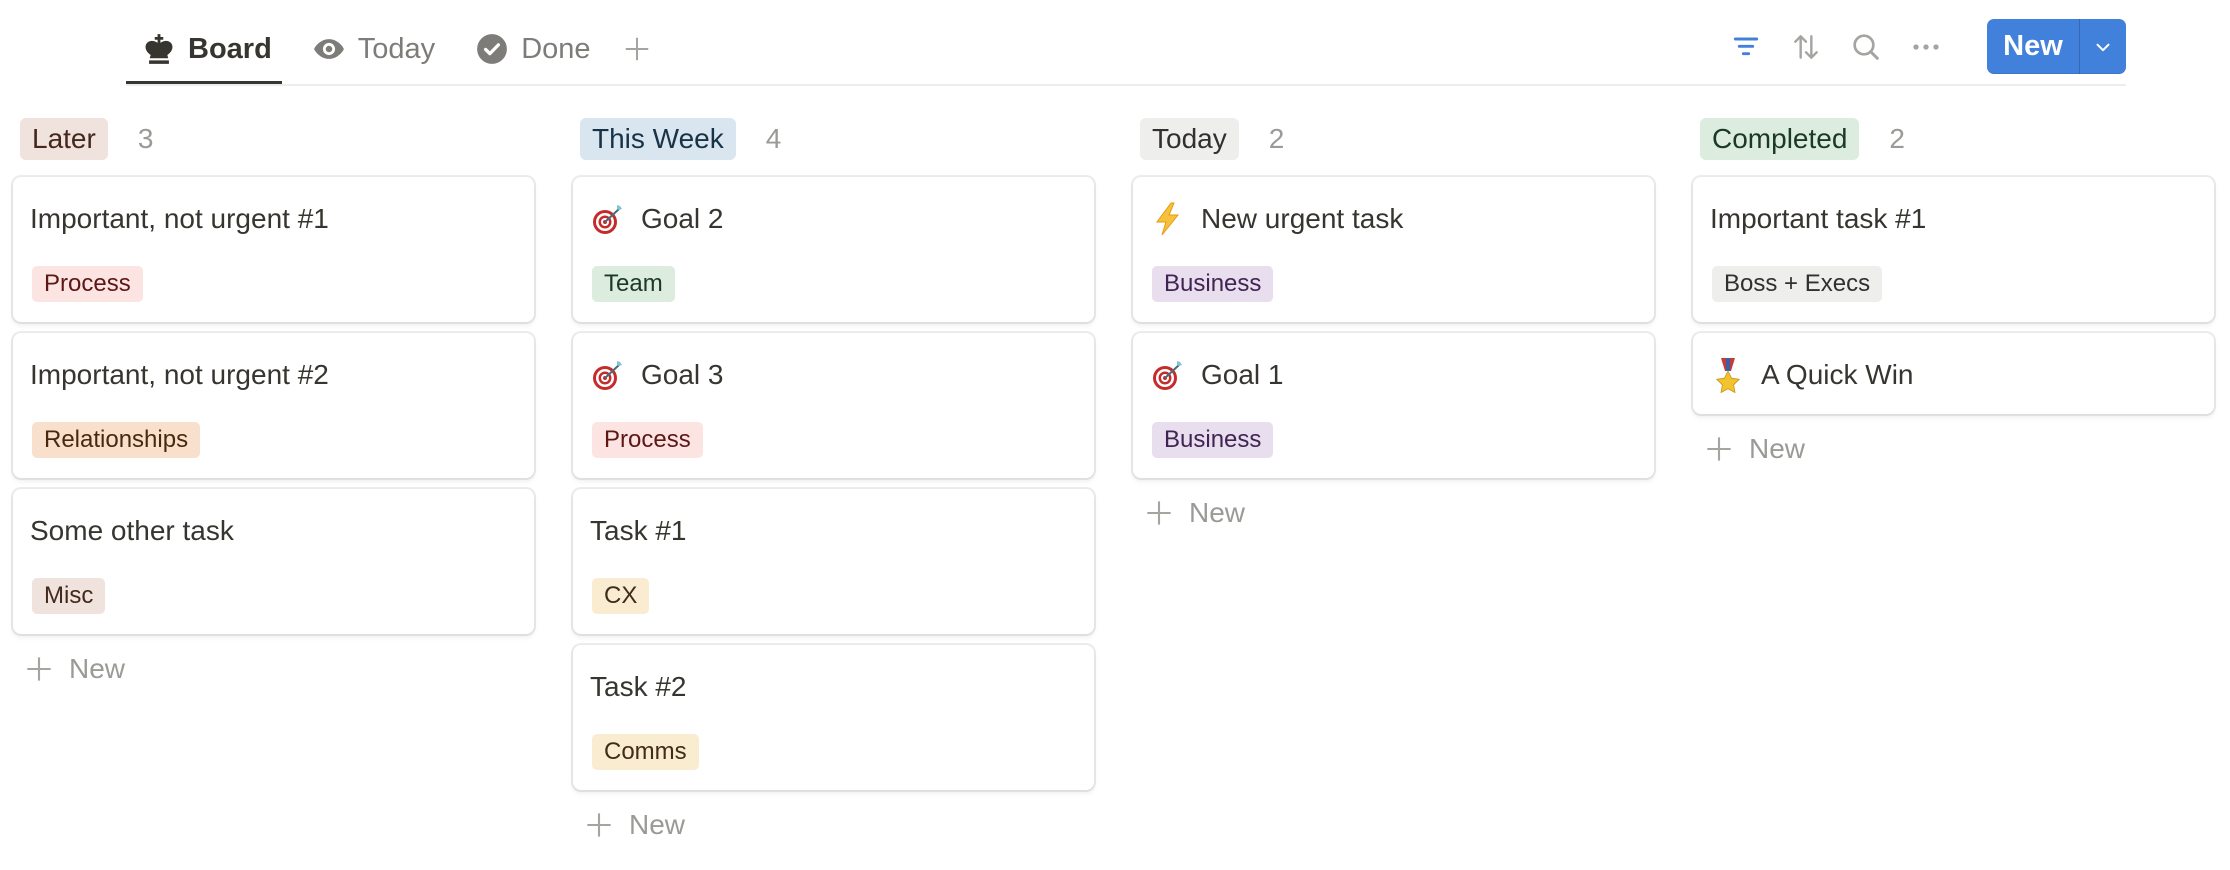  Describe the element at coordinates (1797, 284) in the screenshot. I see `card-tag: Boss + Execs` at that location.